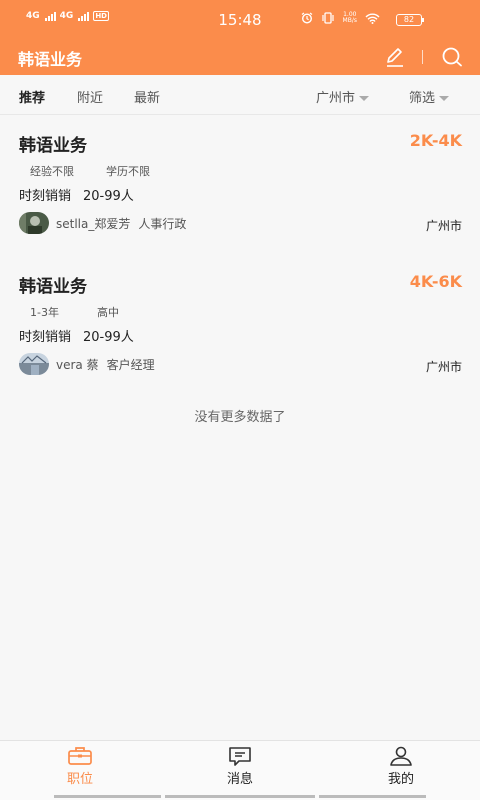 This screenshot has height=800, width=480. Describe the element at coordinates (422, 57) in the screenshot. I see `header-divider` at that location.